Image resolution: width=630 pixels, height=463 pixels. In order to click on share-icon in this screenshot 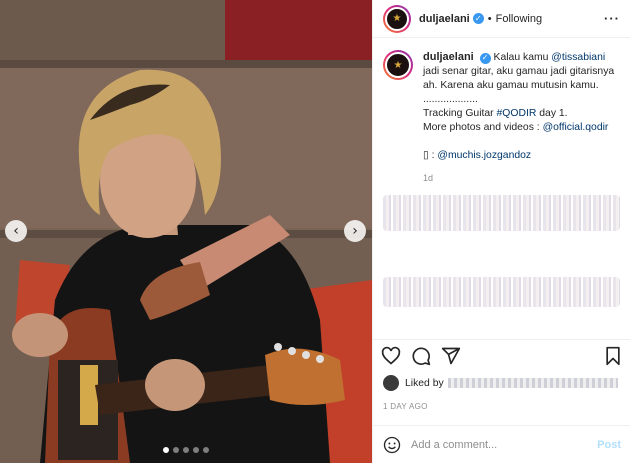, I will do `click(451, 356)`.